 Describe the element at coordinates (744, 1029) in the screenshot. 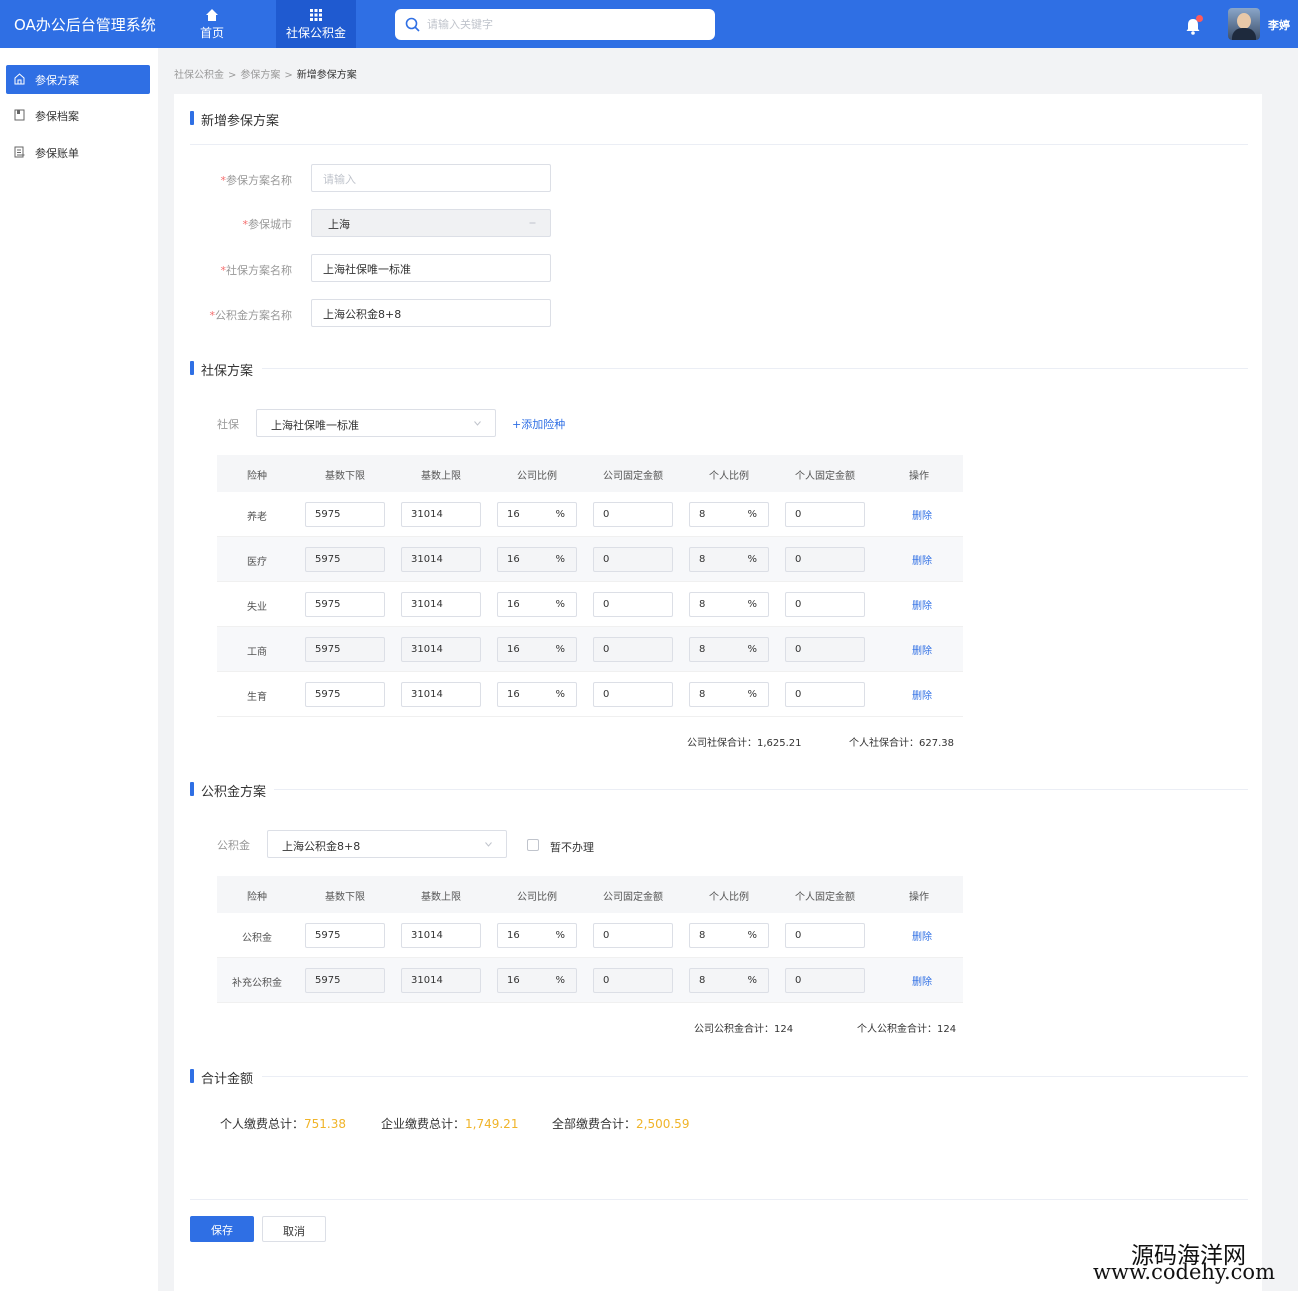

I see `company-fund-total: 公司公积金合计：124` at that location.